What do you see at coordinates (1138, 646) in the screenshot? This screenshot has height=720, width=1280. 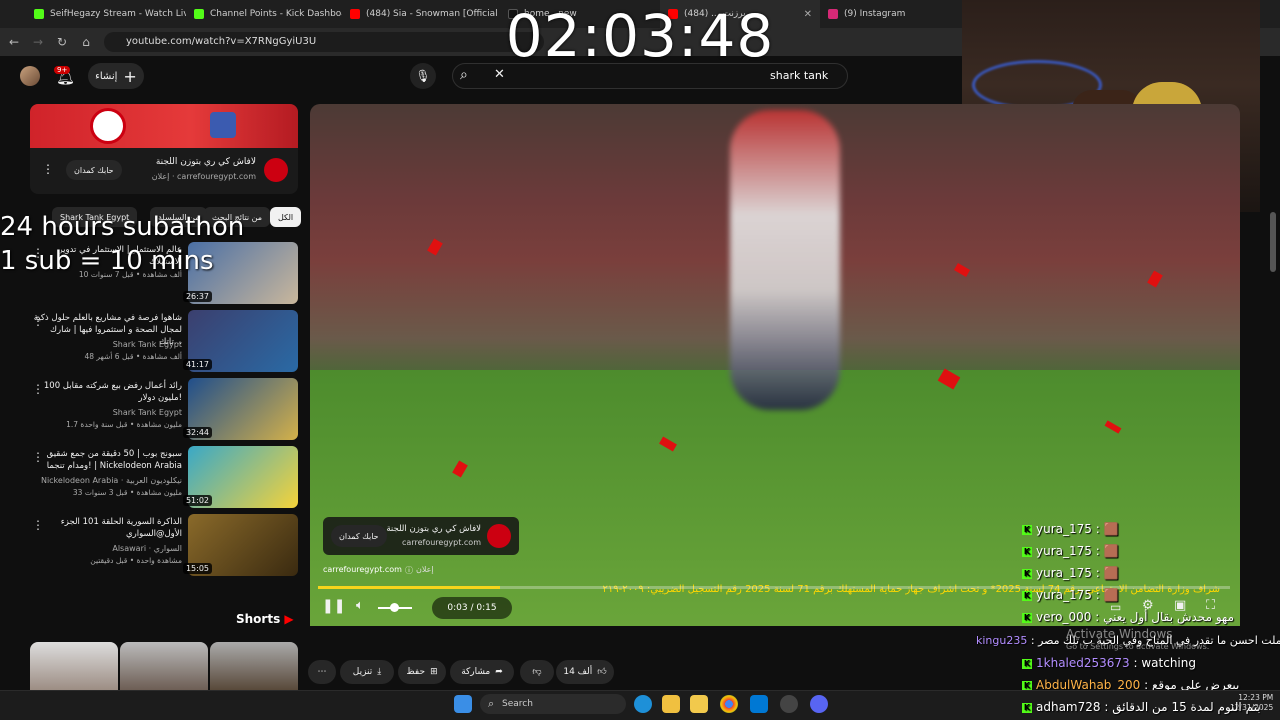 I see `activate-windows-subtitle: Go to Settings to activate Windows.` at bounding box center [1138, 646].